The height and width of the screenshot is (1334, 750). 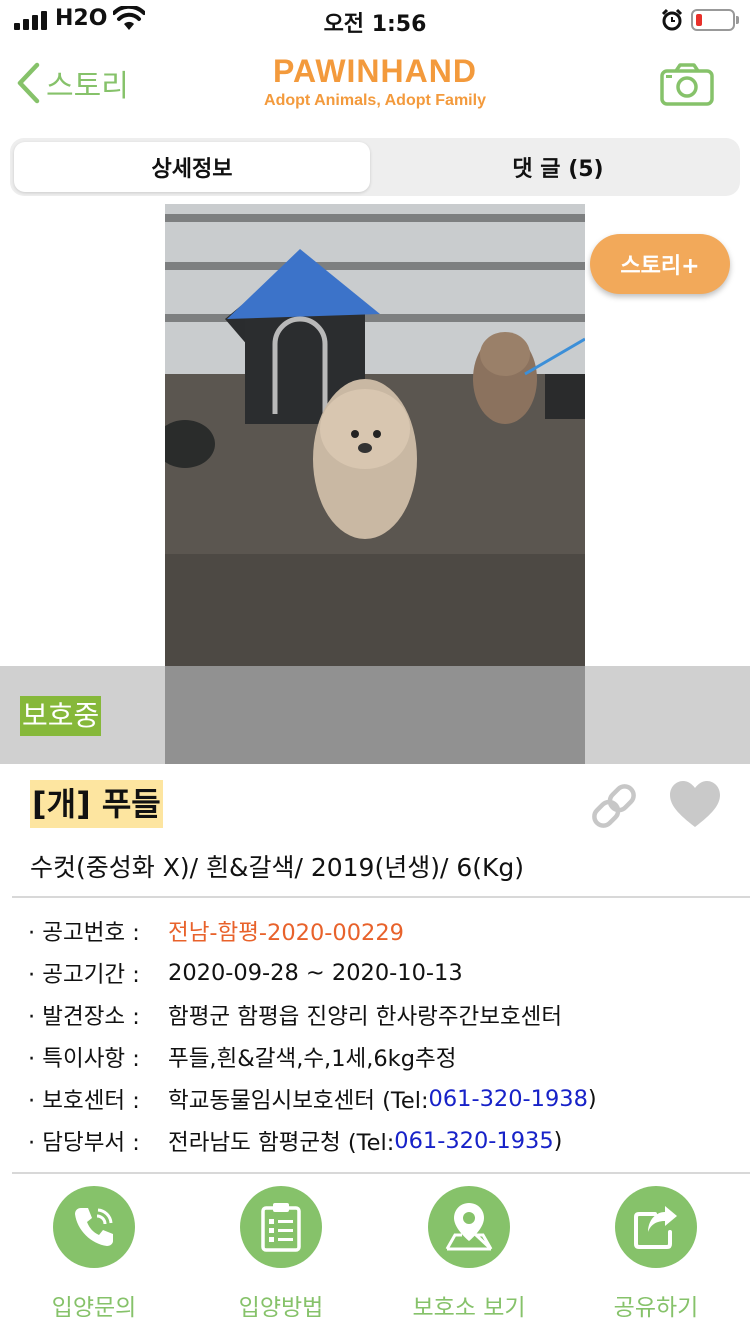 What do you see at coordinates (558, 1141) in the screenshot?
I see `department-close: )` at bounding box center [558, 1141].